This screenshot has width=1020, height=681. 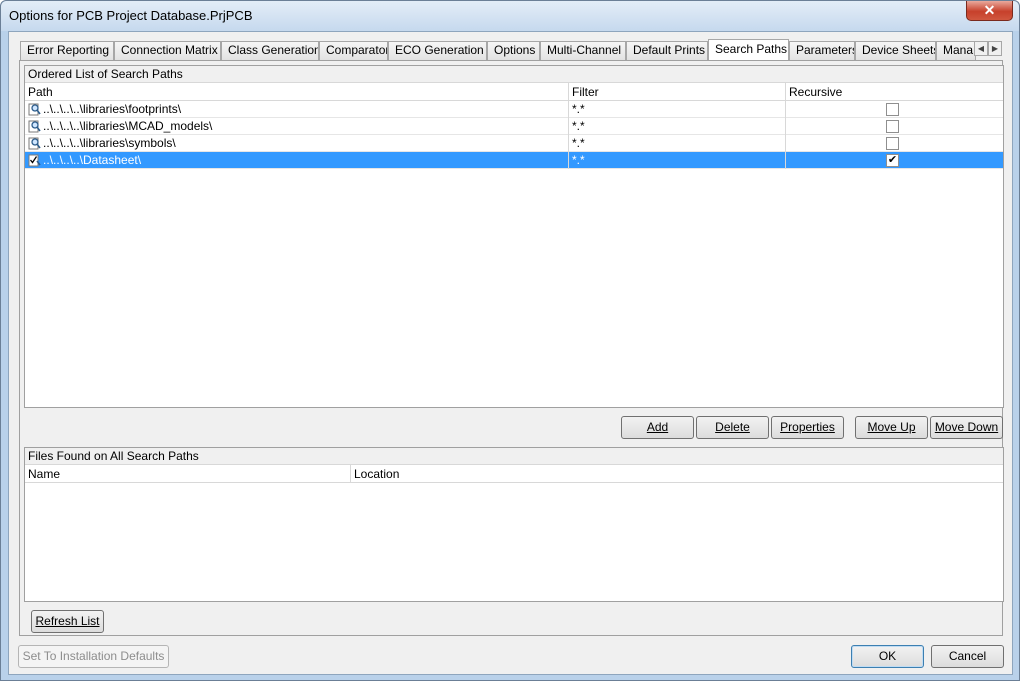 I want to click on tab-class-generation: Class Generation, so click(x=270, y=50).